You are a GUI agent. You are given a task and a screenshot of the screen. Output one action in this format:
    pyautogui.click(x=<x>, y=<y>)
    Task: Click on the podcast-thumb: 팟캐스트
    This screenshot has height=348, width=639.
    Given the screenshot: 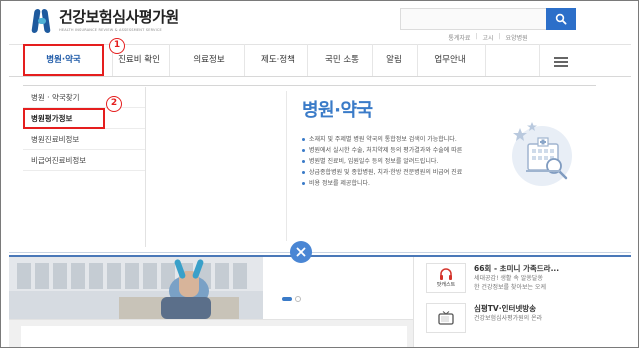 What is the action you would take?
    pyautogui.click(x=446, y=278)
    